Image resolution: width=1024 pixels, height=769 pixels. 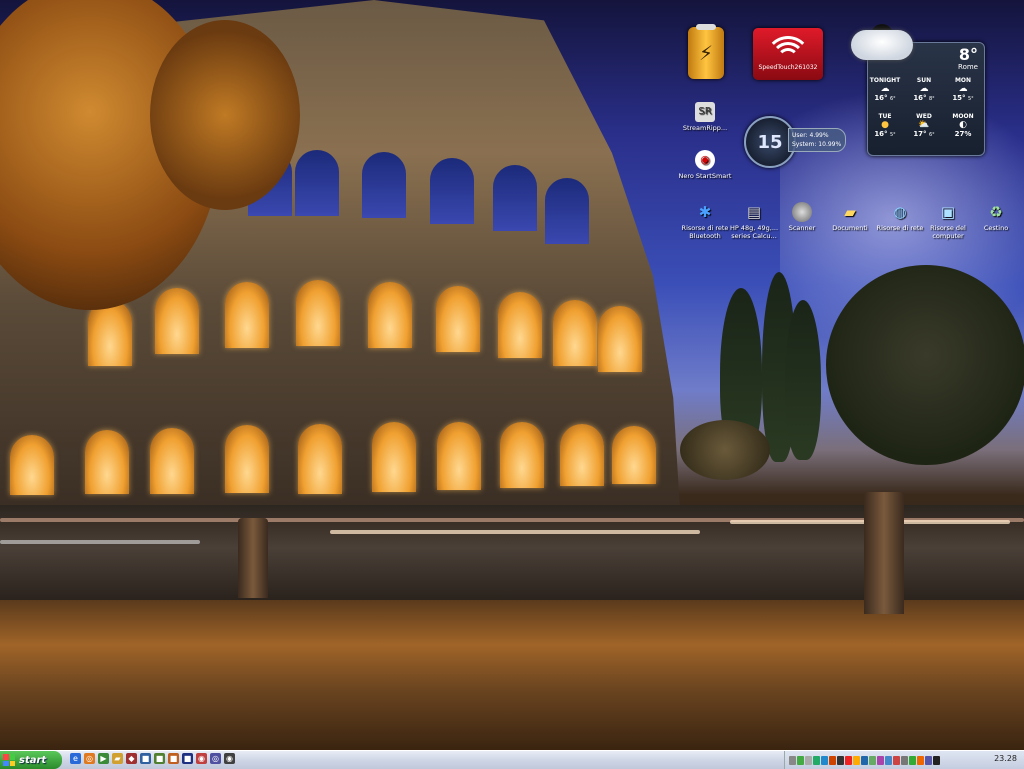 I want to click on battery-charging-icon: ⚡, so click(x=706, y=53).